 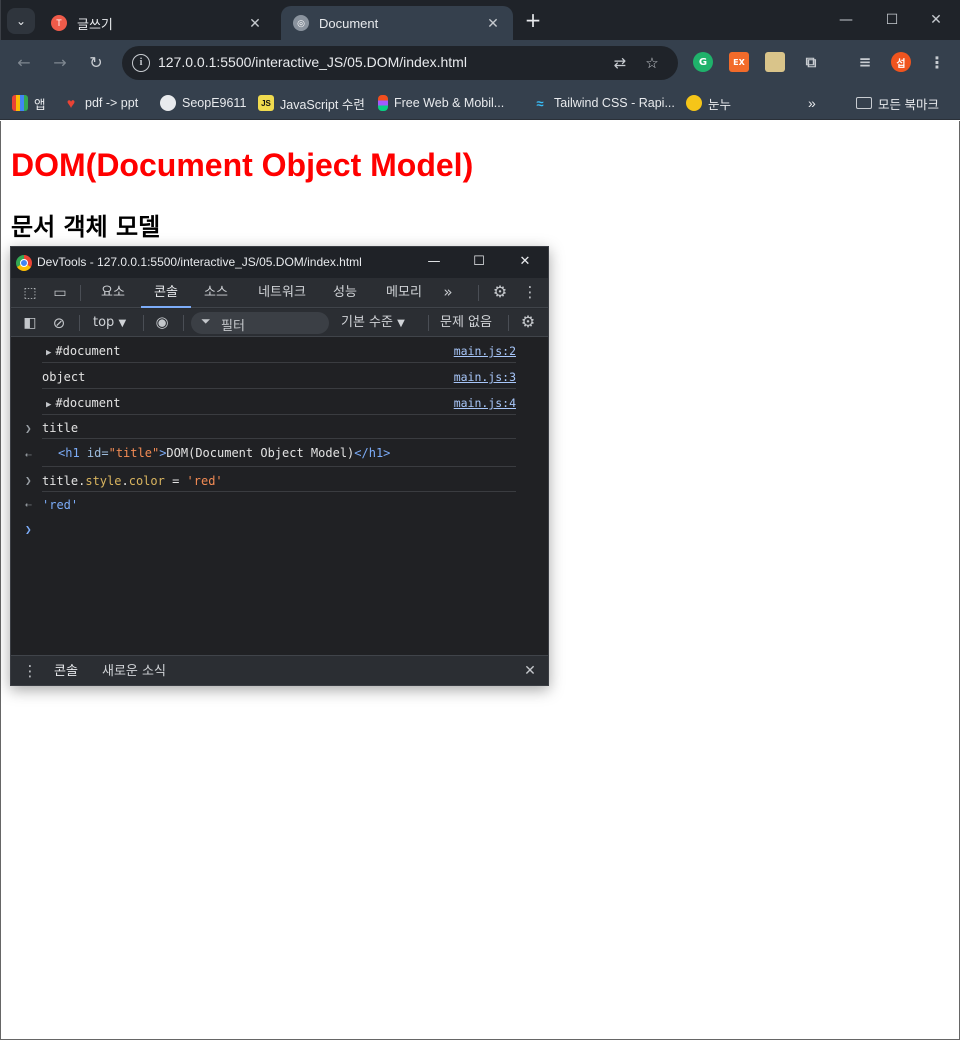 I want to click on devtools-drawer: ⋮ 콘솔 새로운 소식 ✕, so click(x=279, y=670).